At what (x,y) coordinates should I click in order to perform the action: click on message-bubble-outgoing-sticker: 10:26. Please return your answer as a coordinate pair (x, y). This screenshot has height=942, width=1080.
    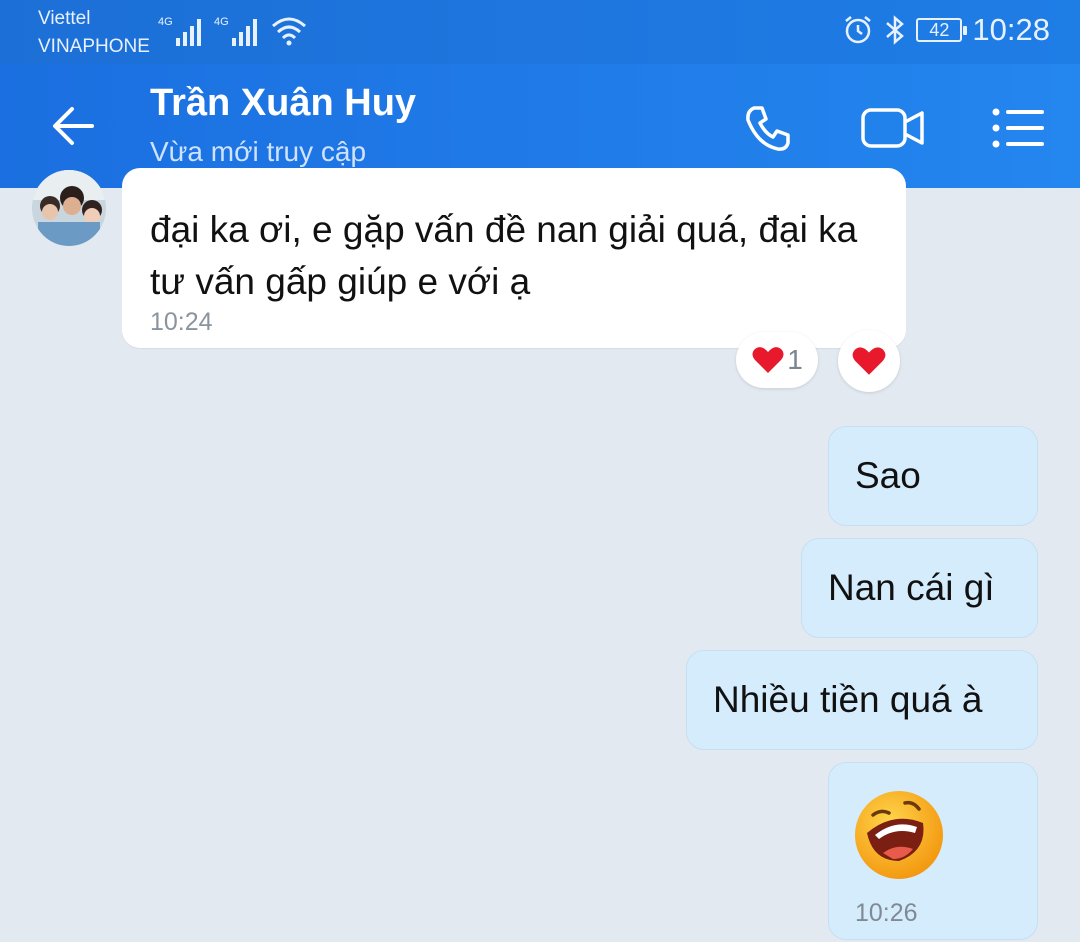
    Looking at the image, I should click on (933, 851).